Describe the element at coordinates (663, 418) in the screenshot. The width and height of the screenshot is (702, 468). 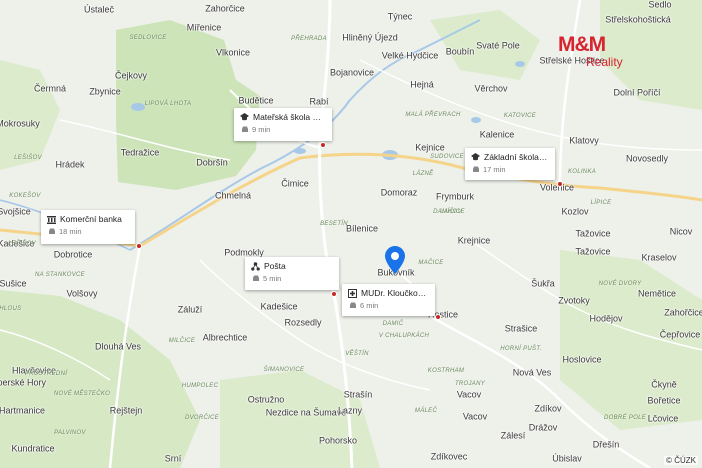
I see `town-label: Lčovice` at that location.